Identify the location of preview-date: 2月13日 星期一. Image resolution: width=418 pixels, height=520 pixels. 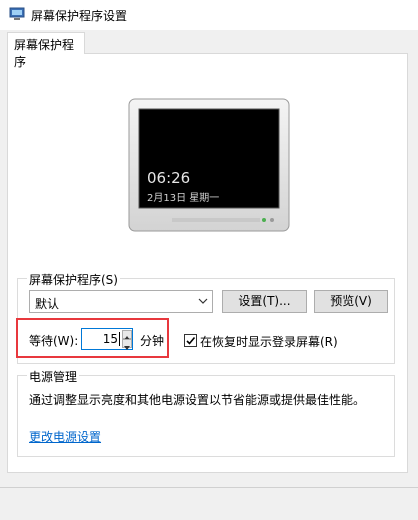
(183, 198).